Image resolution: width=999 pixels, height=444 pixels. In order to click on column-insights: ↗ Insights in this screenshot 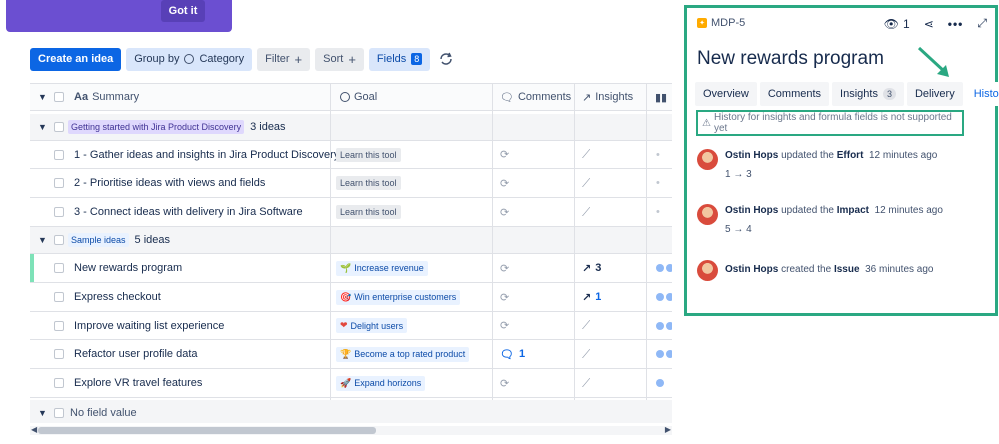, I will do `click(607, 97)`.